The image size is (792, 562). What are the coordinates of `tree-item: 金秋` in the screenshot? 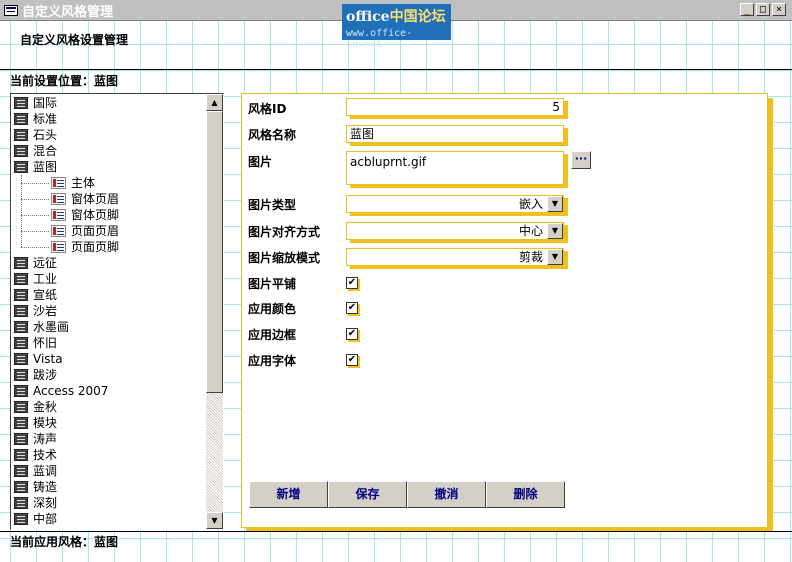 It's located at (109, 407).